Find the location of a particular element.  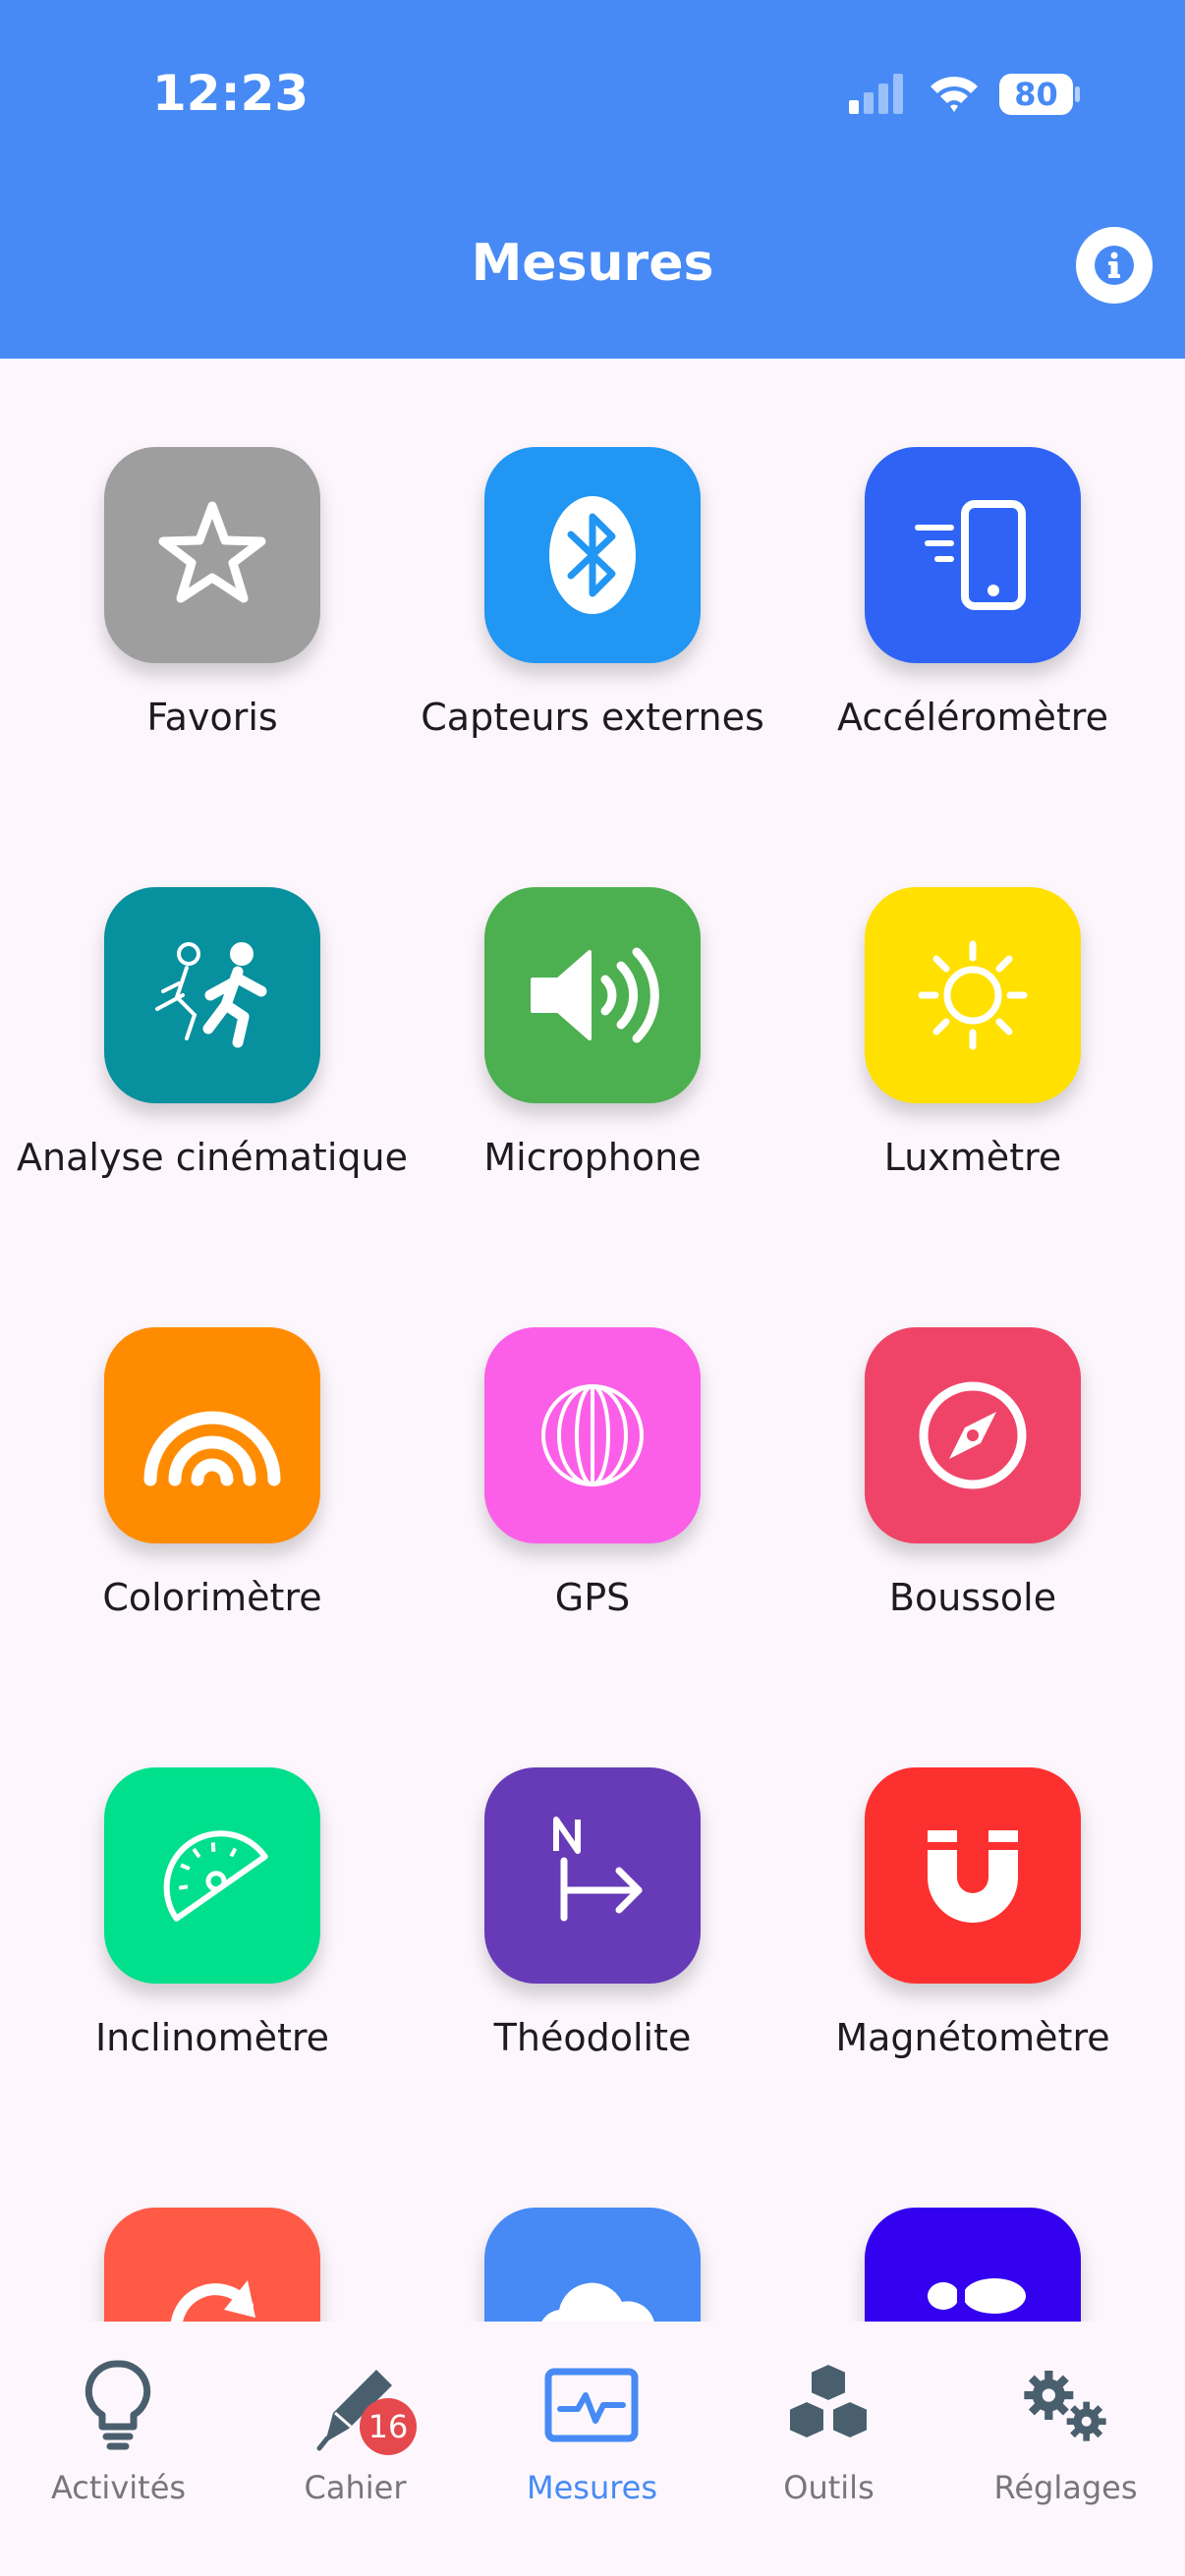

tile-inclinometre: Inclinomètre is located at coordinates (183, 1944).